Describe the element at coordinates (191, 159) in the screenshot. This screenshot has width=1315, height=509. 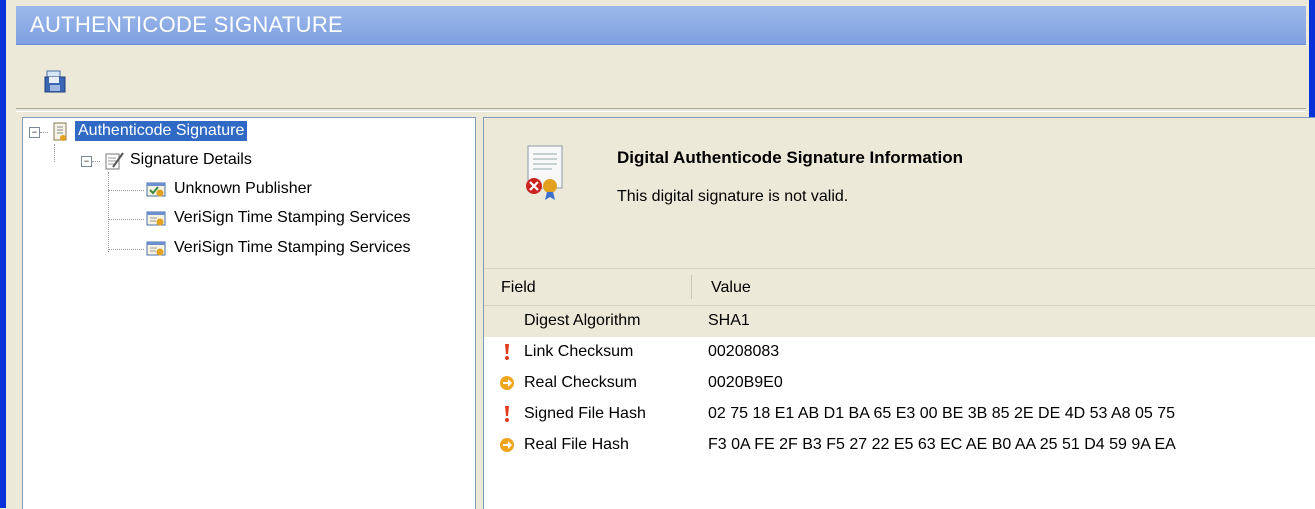
I see `tree-item-label: Signature Details` at that location.